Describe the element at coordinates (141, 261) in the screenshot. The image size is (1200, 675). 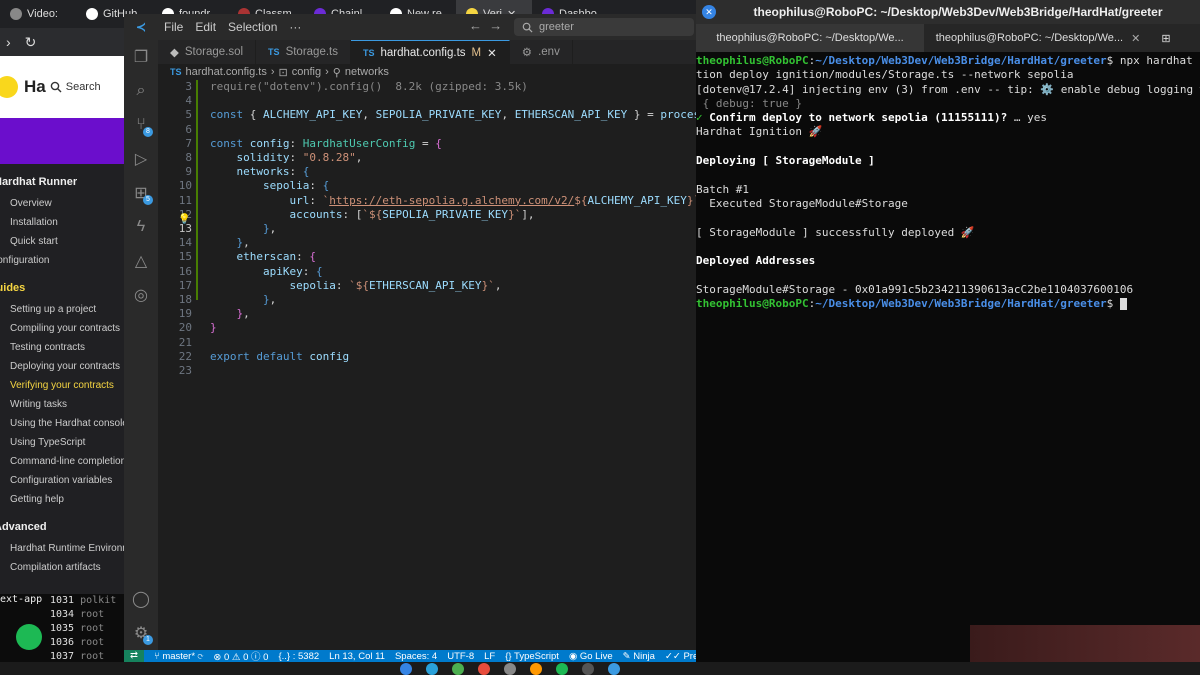
I see `remote-explorer-icon: △` at that location.